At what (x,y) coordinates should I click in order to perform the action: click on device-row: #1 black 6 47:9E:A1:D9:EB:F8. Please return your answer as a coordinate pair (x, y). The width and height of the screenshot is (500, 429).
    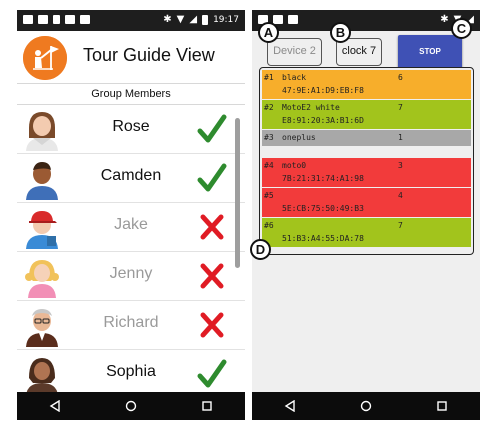
    Looking at the image, I should click on (366, 84).